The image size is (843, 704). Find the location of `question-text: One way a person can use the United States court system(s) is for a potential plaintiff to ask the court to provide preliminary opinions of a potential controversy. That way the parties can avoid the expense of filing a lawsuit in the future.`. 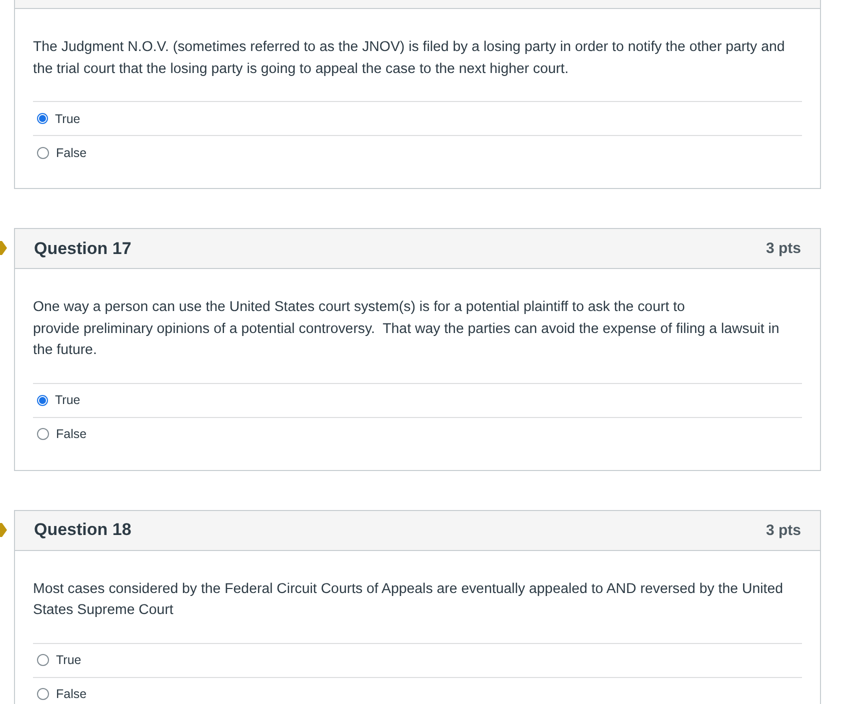

question-text: One way a person can use the United States court system(s) is for a potential plaintiff to ask the court to provide preliminary opinions of a potential controversy. That way the parties can avoid the expense of filing a lawsuit in the future. is located at coordinates (406, 329).